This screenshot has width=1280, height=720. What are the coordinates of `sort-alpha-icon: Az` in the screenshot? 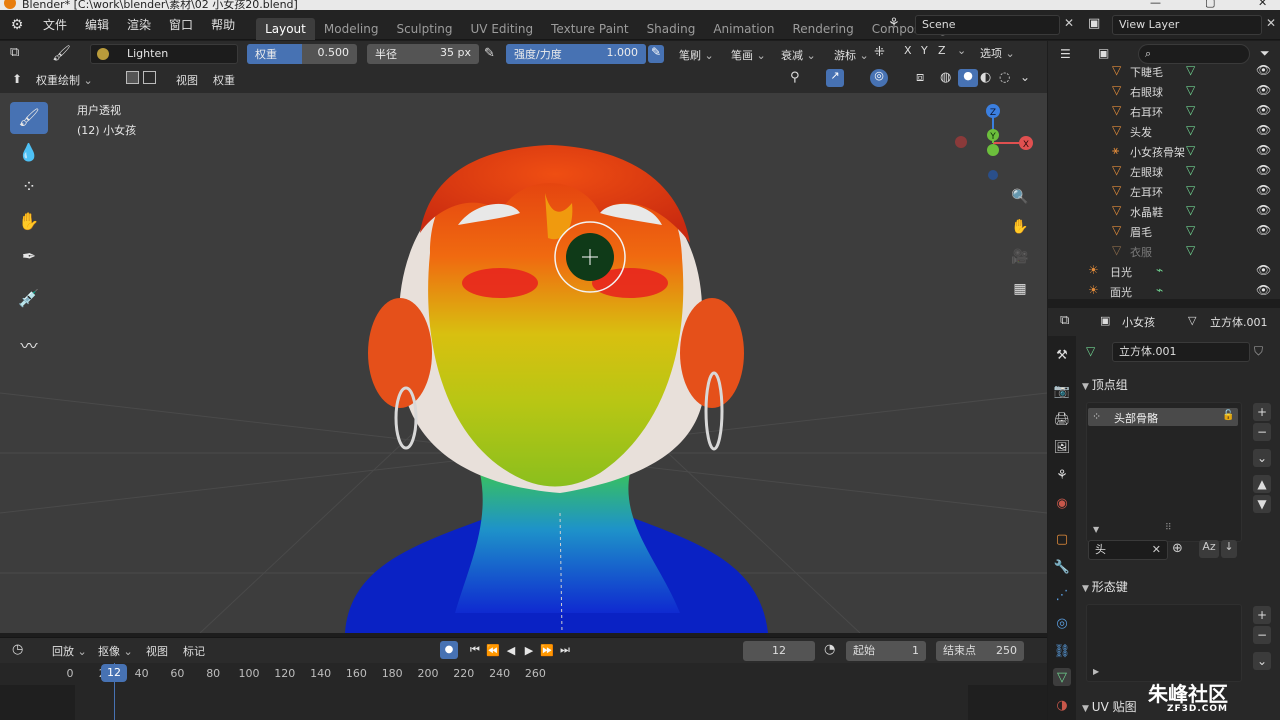 It's located at (1209, 549).